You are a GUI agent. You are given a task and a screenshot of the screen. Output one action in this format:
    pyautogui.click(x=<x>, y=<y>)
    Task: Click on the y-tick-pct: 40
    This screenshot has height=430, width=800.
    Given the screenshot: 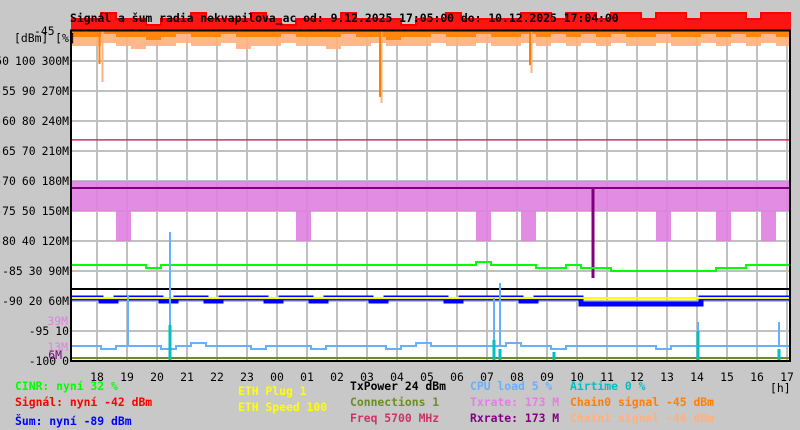 What is the action you would take?
    pyautogui.click(x=29, y=241)
    